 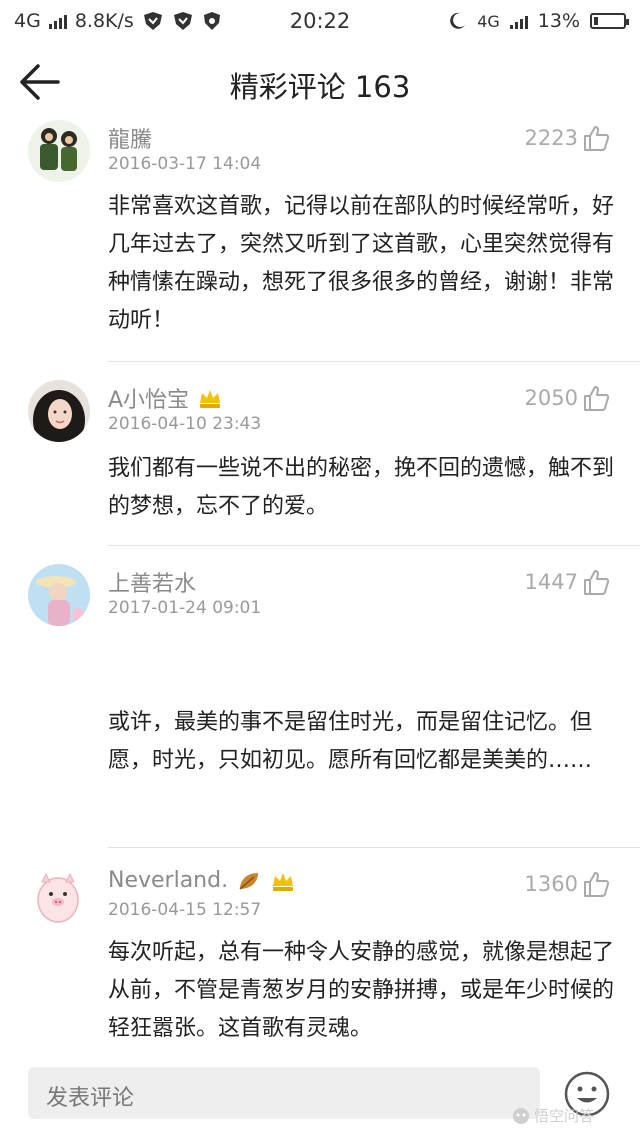 I want to click on like-button: 2050, so click(x=567, y=398).